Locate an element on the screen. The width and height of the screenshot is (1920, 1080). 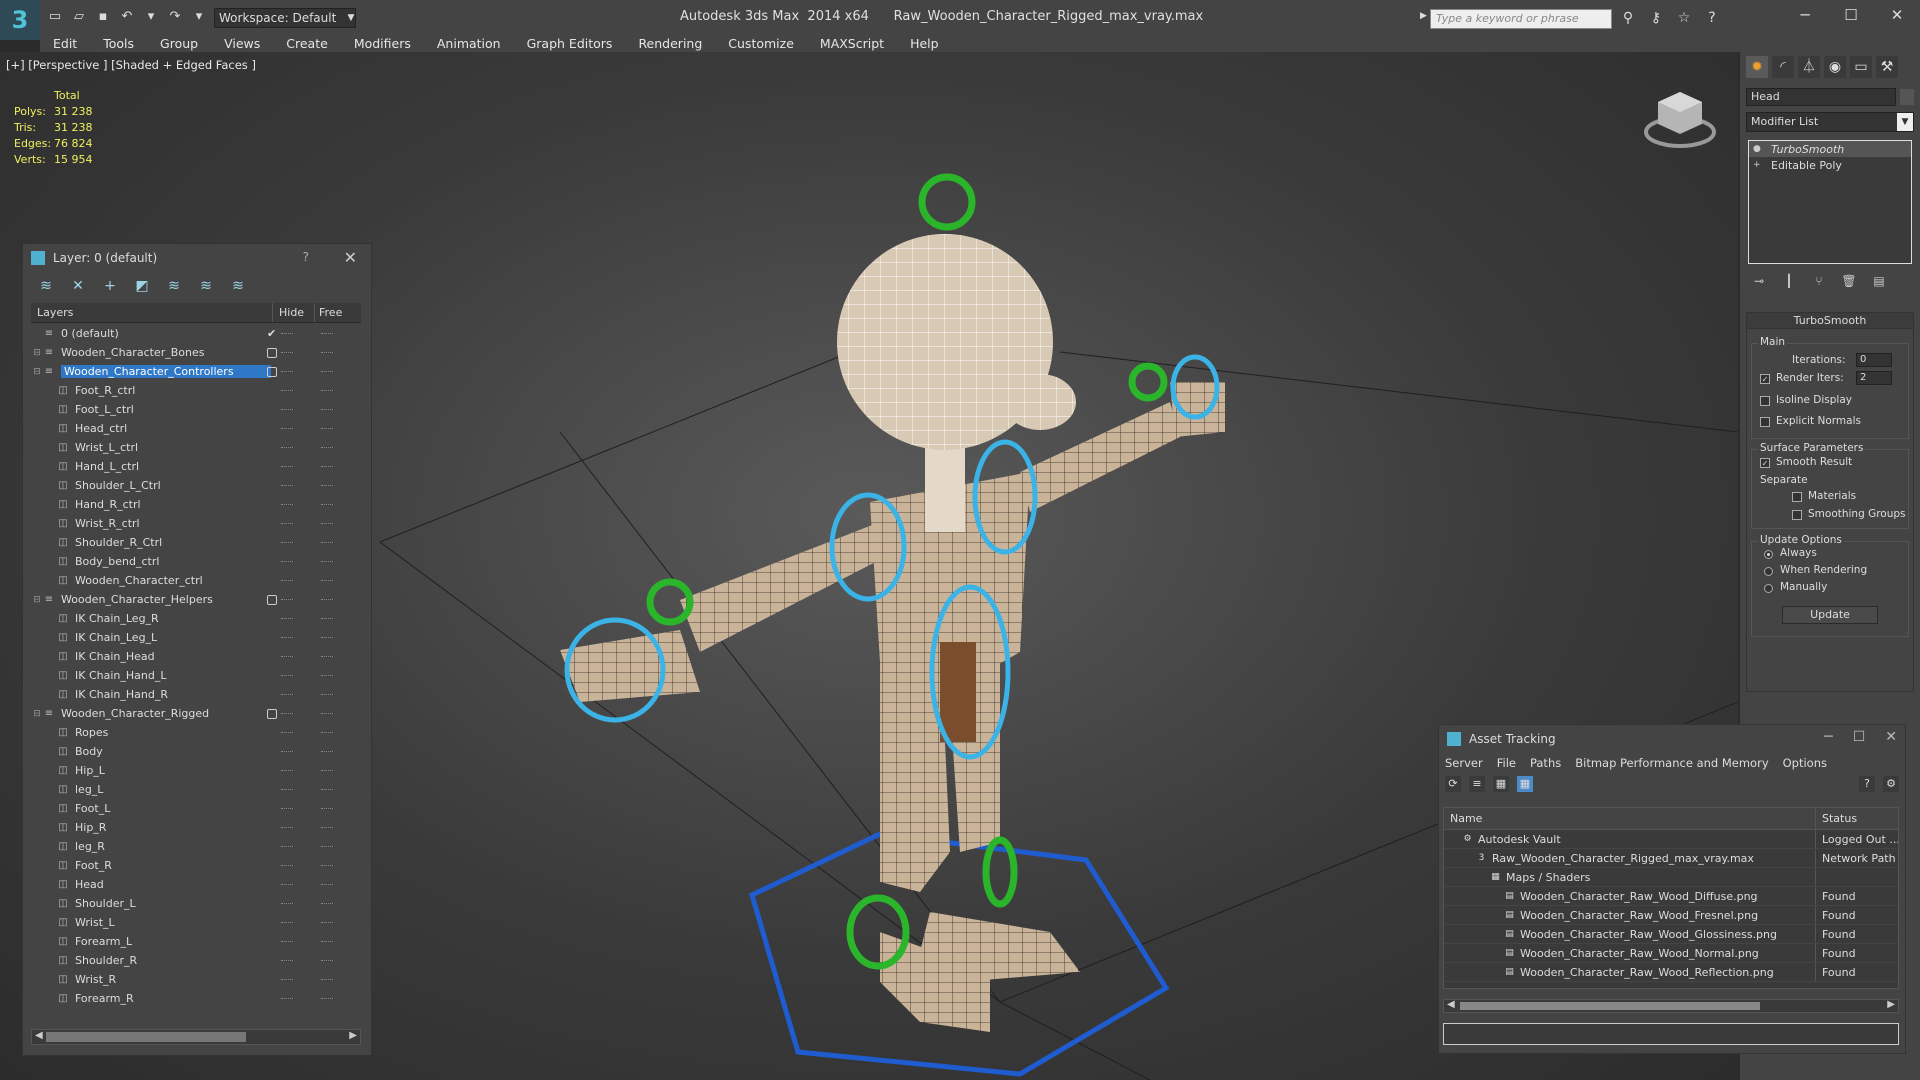
close-icon: ✕ is located at coordinates (1891, 737).